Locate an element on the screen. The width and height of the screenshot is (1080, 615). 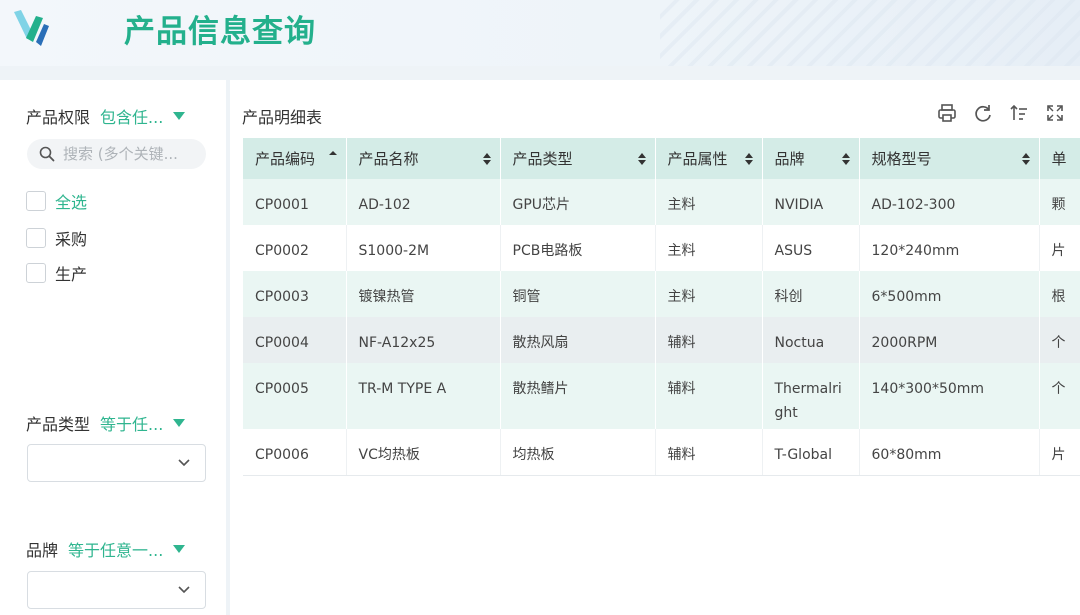
column-label: 产品名称 is located at coordinates (388, 159).